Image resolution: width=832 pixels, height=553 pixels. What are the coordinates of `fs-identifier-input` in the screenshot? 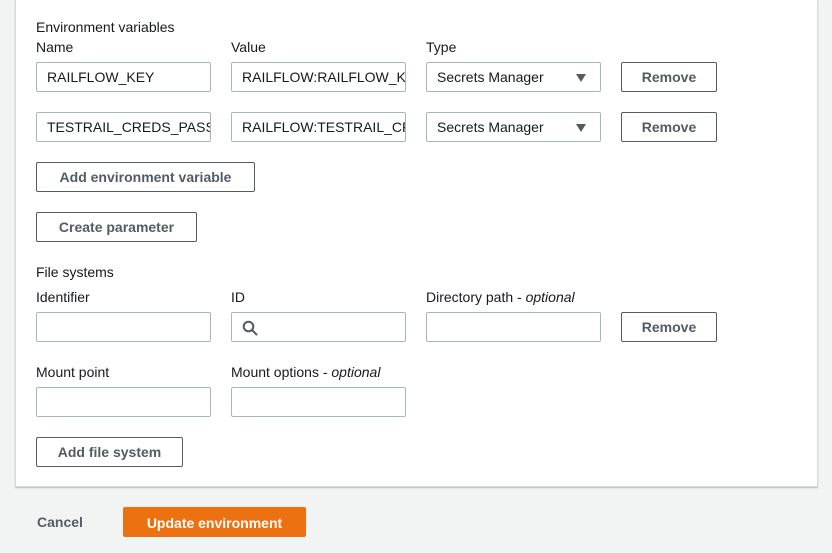 It's located at (123, 327).